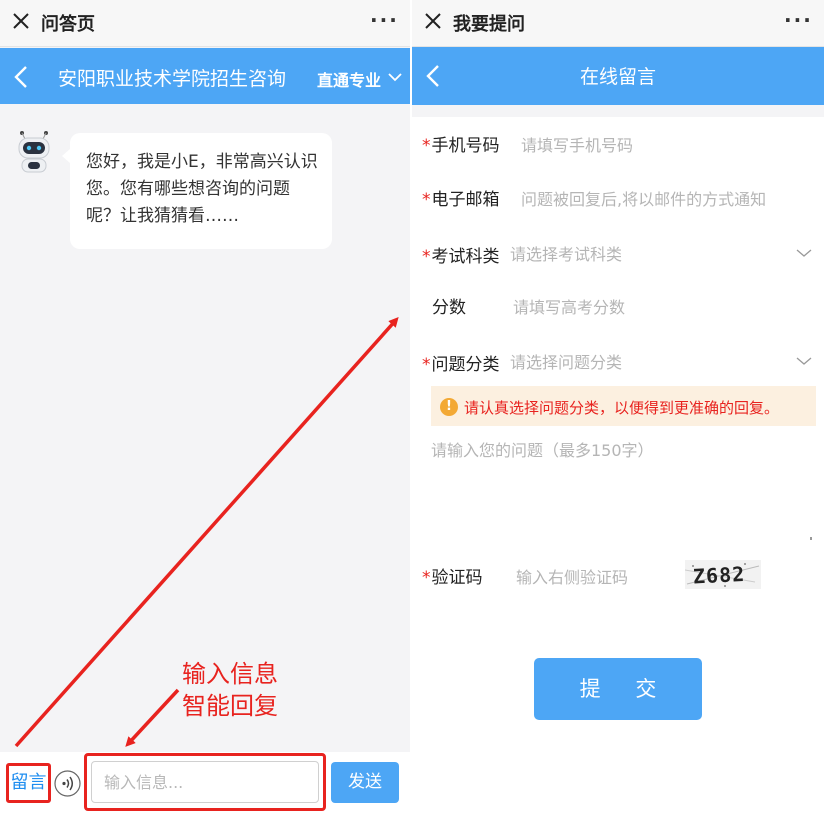  I want to click on category-label: *问题分类, so click(461, 365).